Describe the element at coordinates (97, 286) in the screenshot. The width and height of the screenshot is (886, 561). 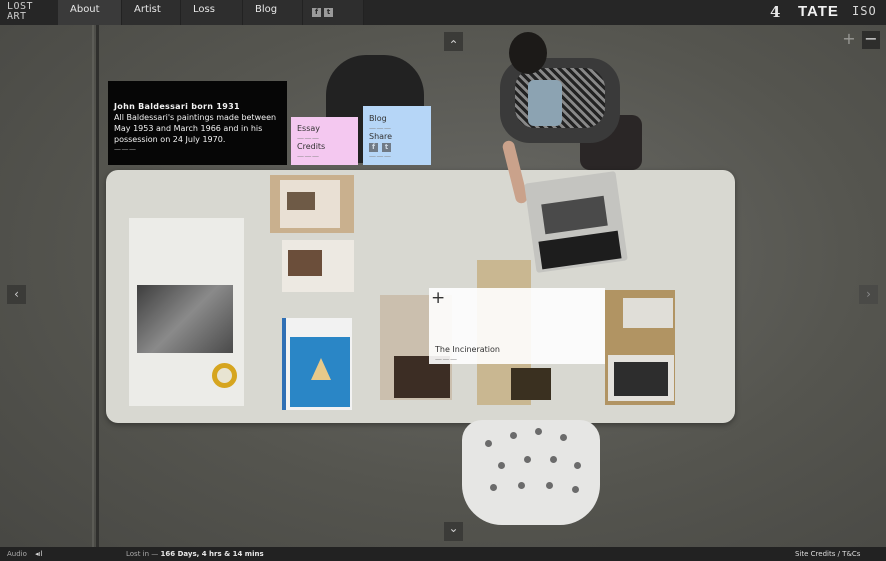
I see `floor-seam-shadow` at that location.